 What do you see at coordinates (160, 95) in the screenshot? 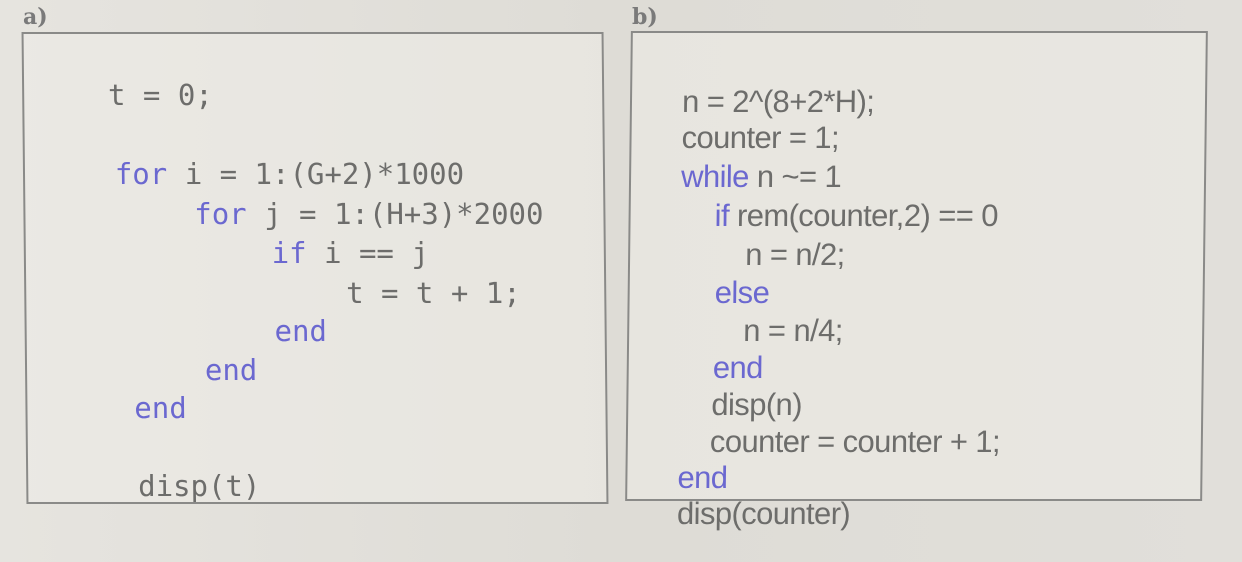
I see `code-text: t = 0;` at bounding box center [160, 95].